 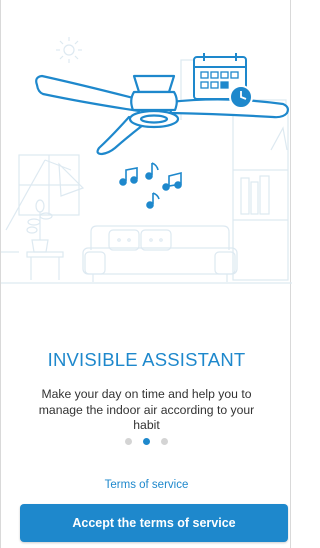 What do you see at coordinates (160, 253) in the screenshot?
I see `sofa-icon` at bounding box center [160, 253].